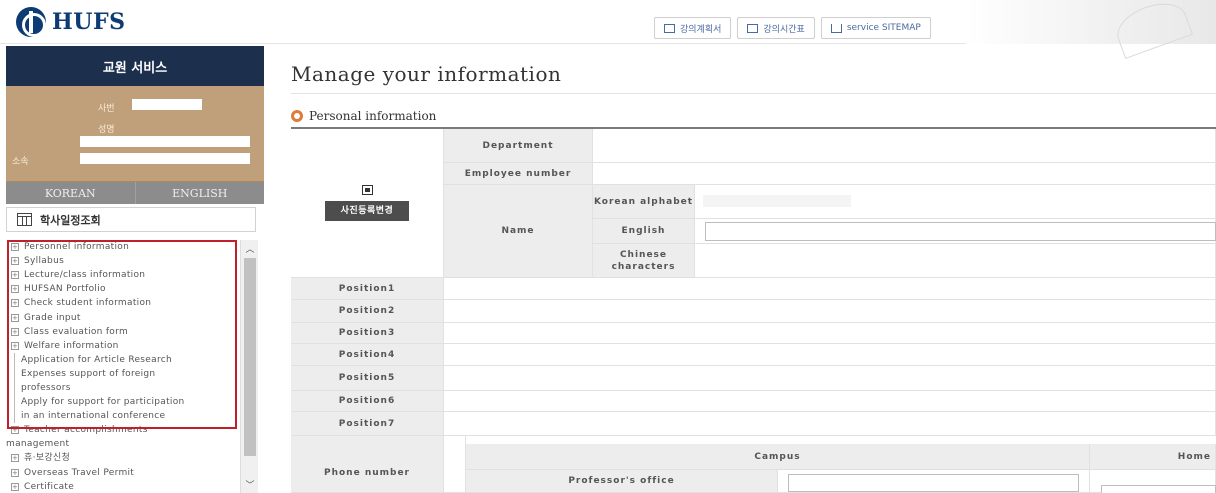 Image resolution: width=1216 pixels, height=493 pixels. Describe the element at coordinates (123, 486) in the screenshot. I see `menu-item: + Certificate` at that location.